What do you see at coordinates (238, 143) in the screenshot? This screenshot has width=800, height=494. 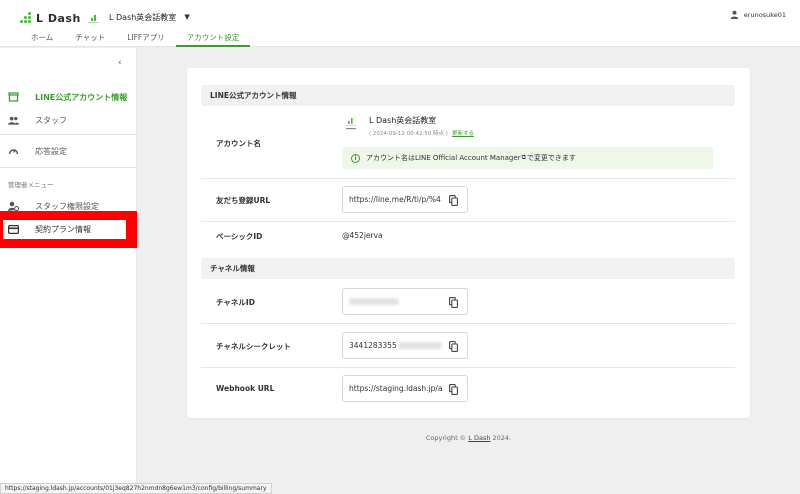 I see `account-name-label: アカウント名` at bounding box center [238, 143].